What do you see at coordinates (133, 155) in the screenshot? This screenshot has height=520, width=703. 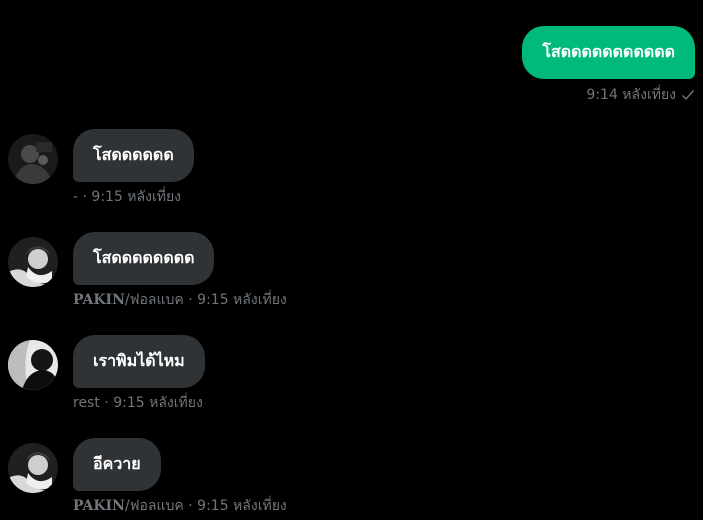 I see `incoming-message-bubble: โสดดดดดด` at bounding box center [133, 155].